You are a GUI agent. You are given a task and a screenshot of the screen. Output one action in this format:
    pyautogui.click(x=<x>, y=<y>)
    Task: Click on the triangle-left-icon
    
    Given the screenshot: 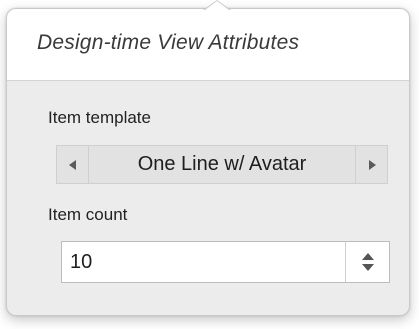 What is the action you would take?
    pyautogui.click(x=72, y=164)
    